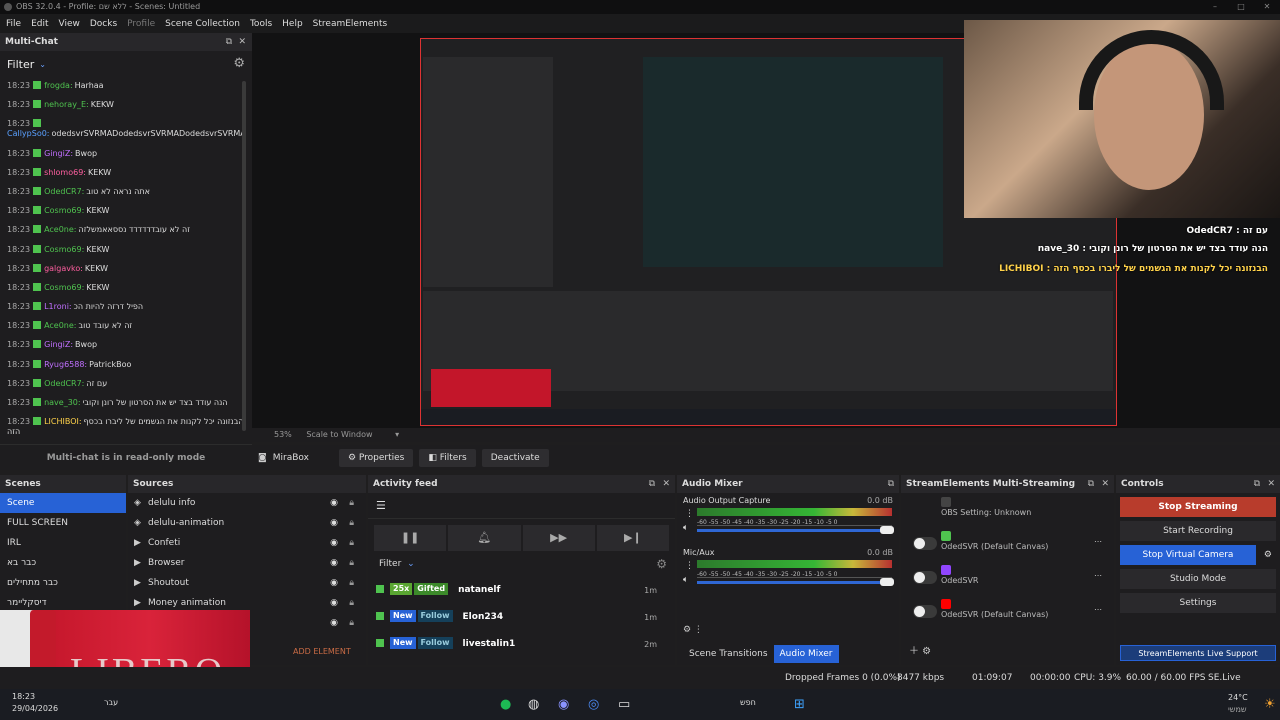 Image resolution: width=1280 pixels, height=720 pixels. I want to click on scene-item: Scene, so click(63, 503).